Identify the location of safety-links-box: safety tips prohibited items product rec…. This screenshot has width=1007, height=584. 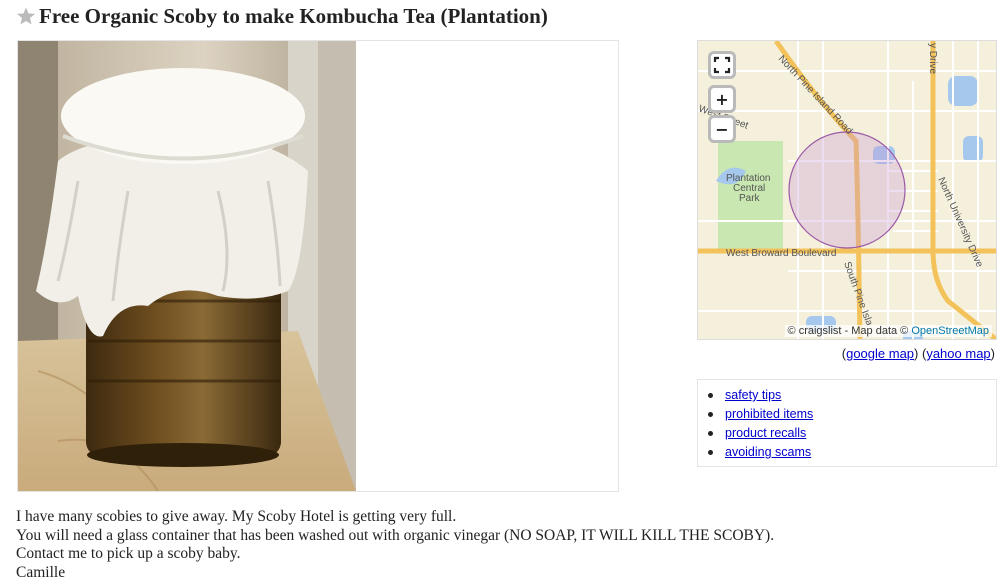
(847, 423).